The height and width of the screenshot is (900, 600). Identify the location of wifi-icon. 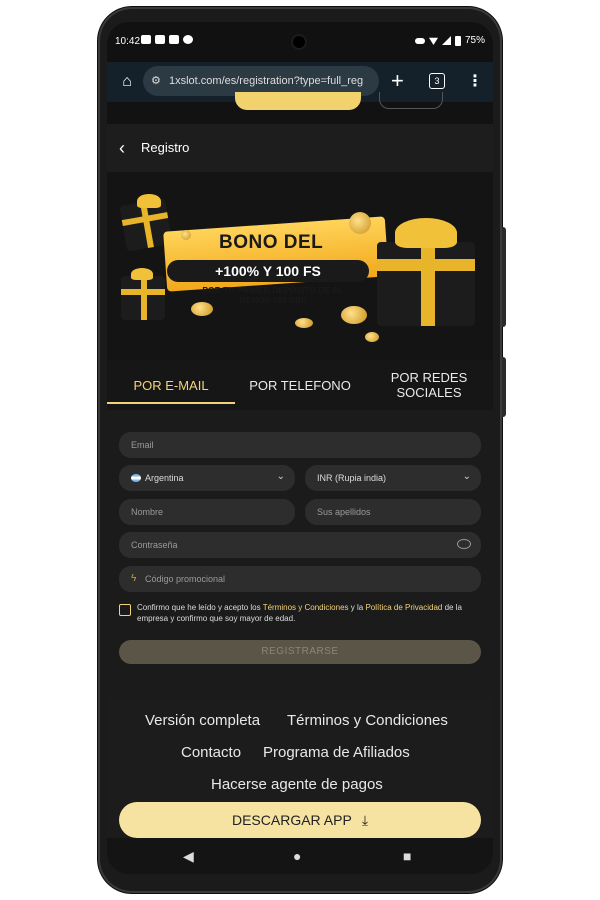
(433, 41).